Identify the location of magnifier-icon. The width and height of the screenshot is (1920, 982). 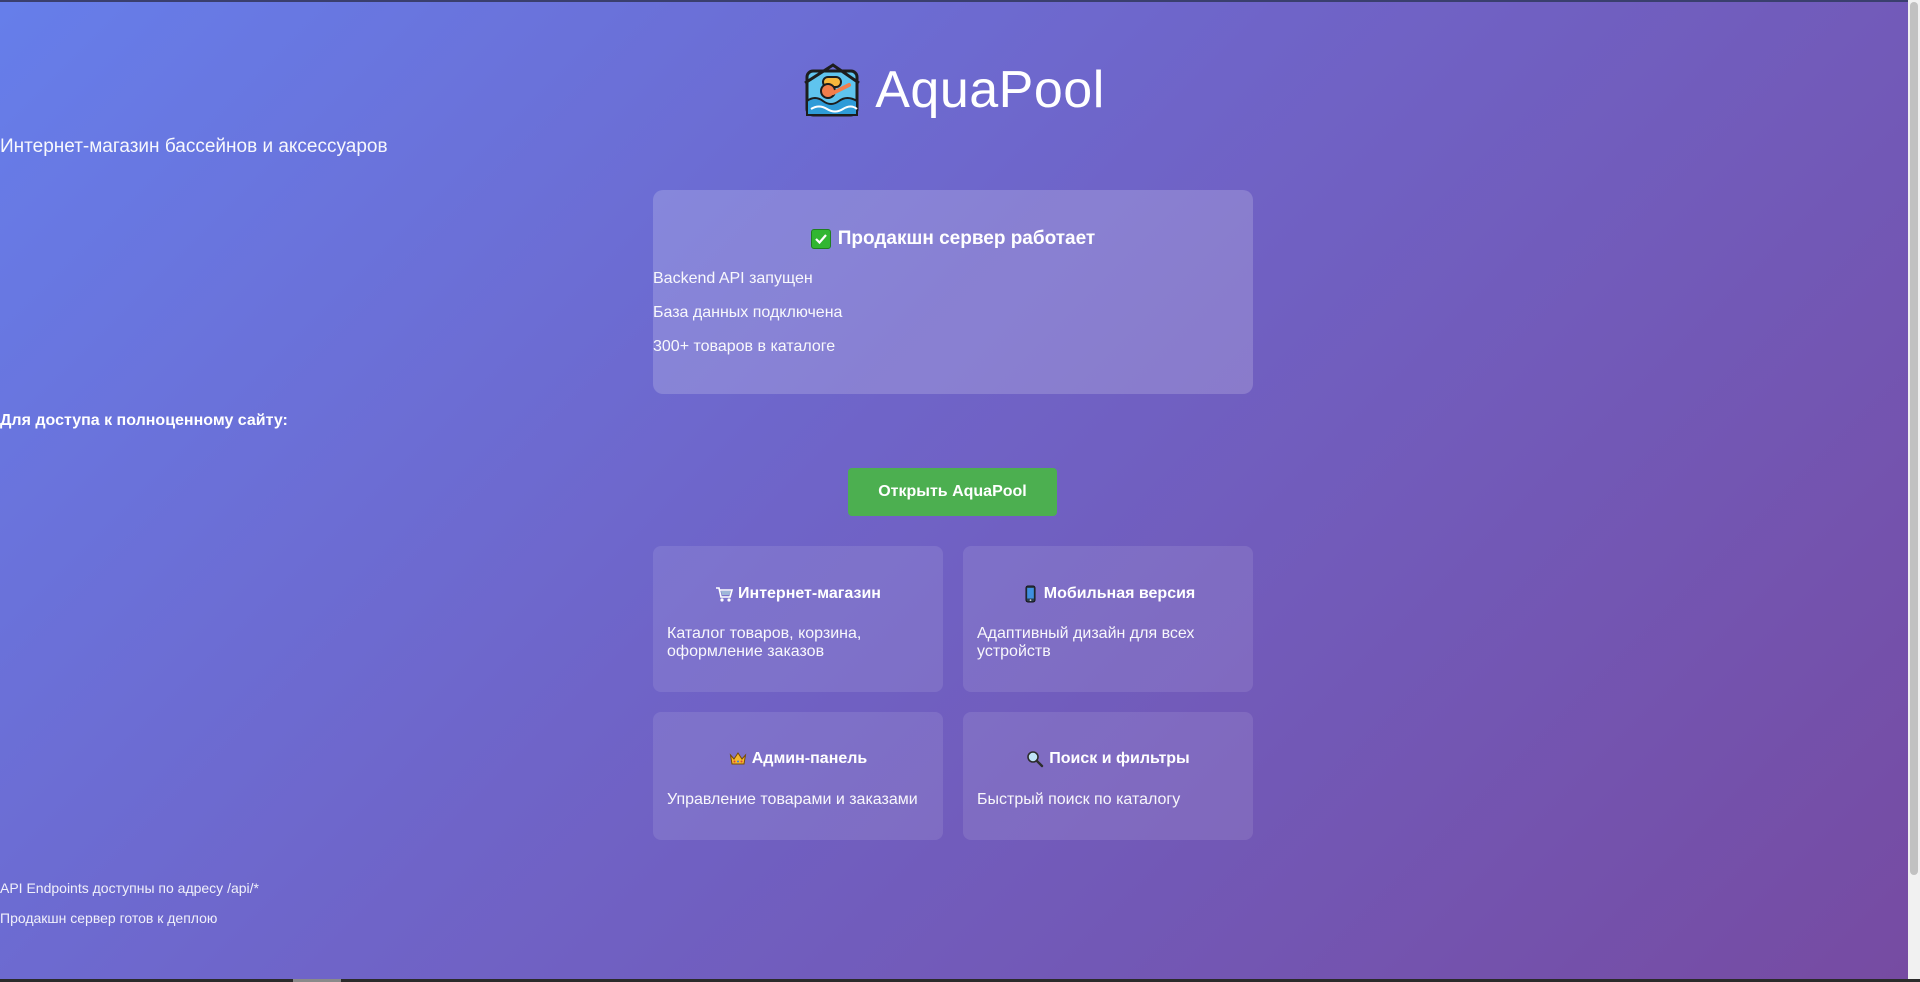
(1035, 759).